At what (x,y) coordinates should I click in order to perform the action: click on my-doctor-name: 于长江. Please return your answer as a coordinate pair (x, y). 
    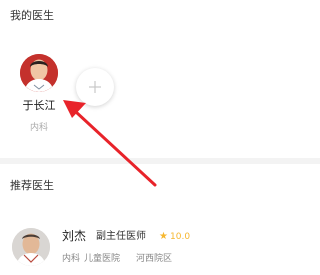
    Looking at the image, I should click on (39, 105).